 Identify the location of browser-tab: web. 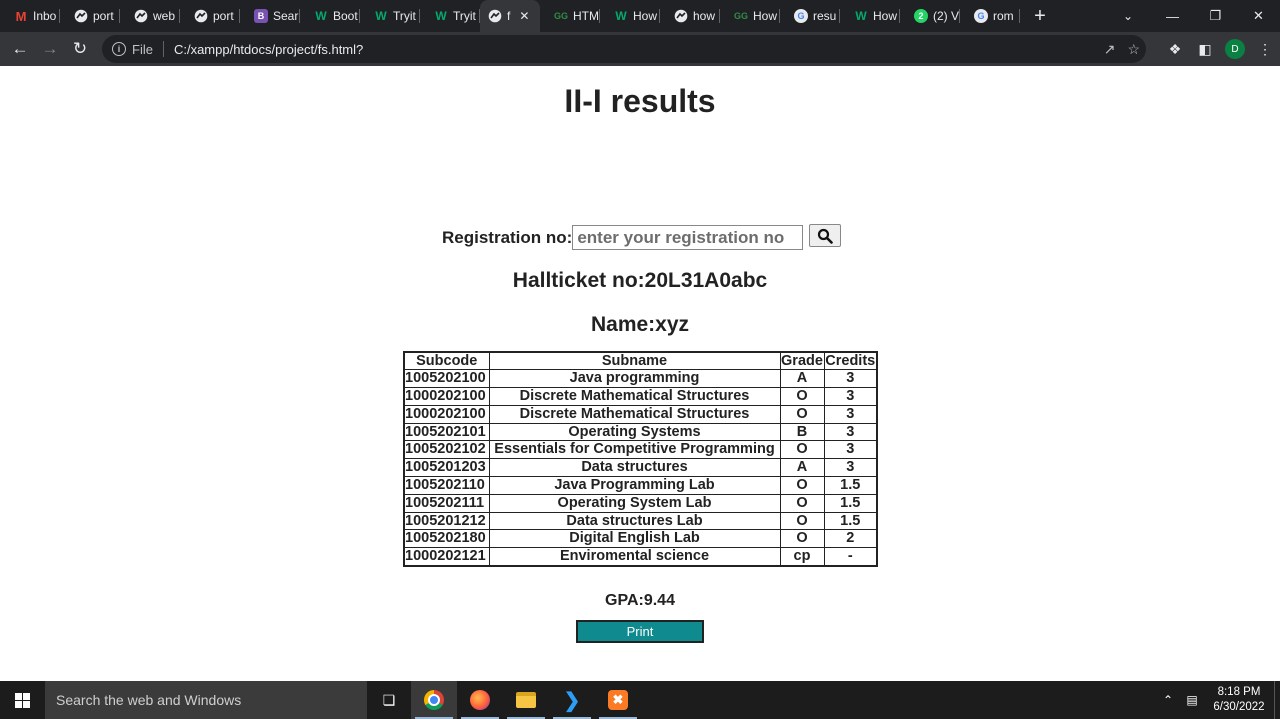
(150, 16).